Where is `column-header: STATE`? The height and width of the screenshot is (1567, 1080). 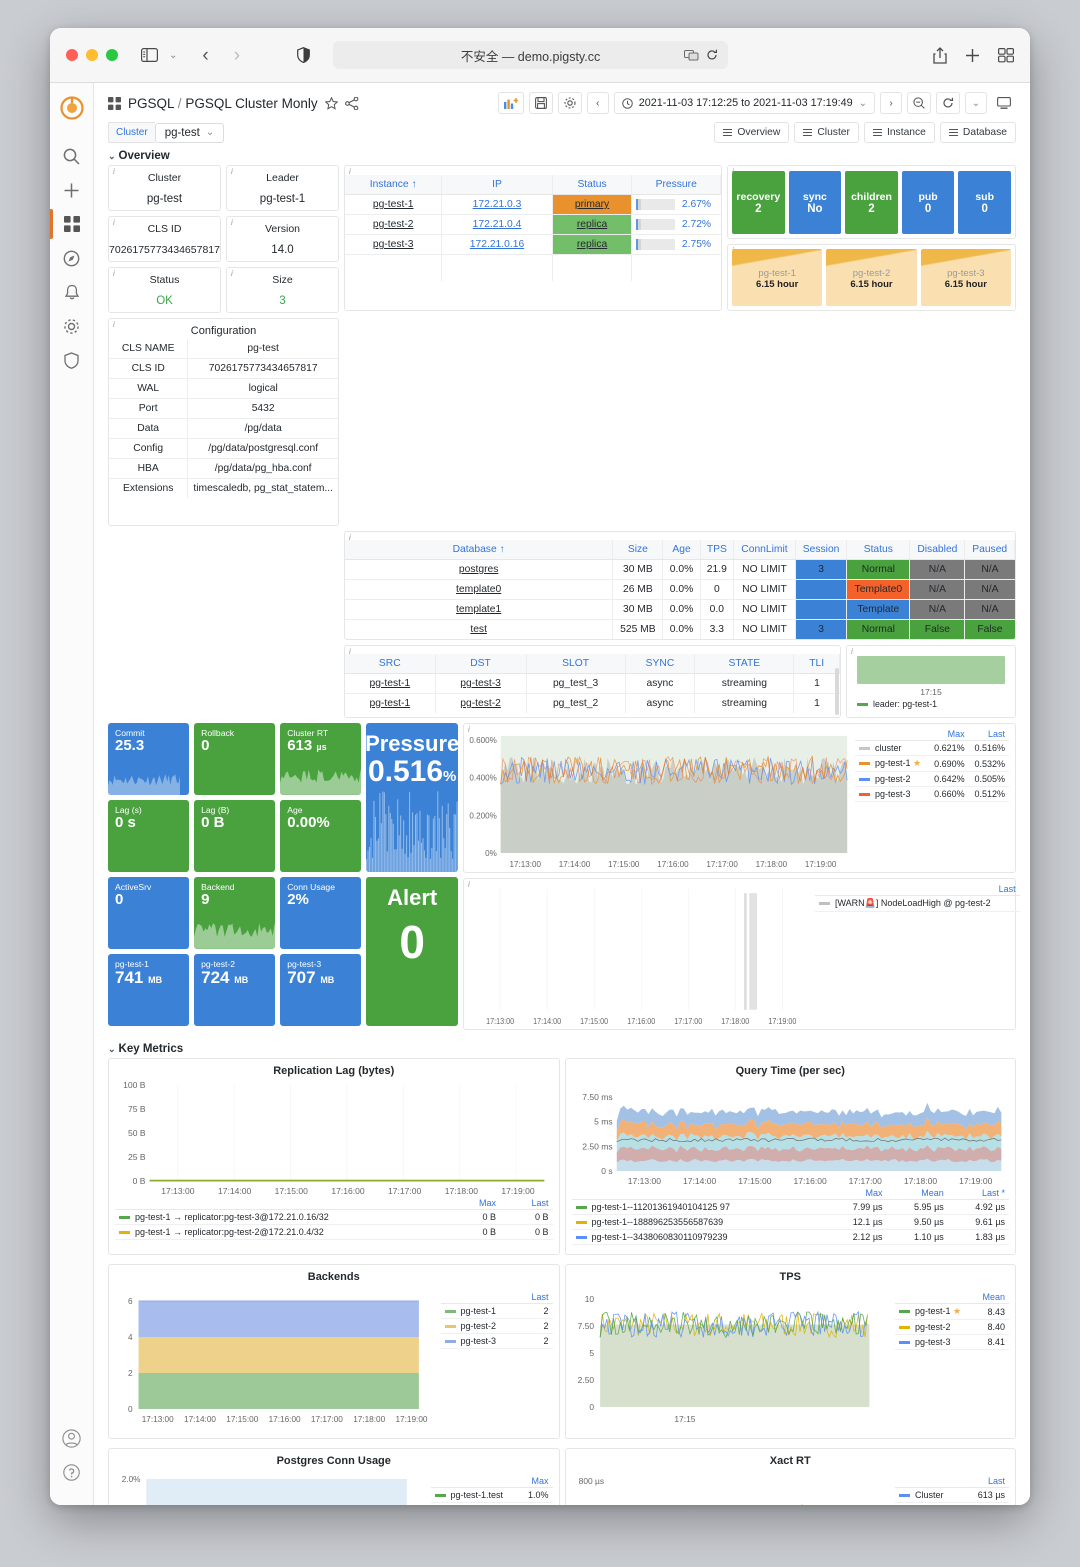 column-header: STATE is located at coordinates (744, 664).